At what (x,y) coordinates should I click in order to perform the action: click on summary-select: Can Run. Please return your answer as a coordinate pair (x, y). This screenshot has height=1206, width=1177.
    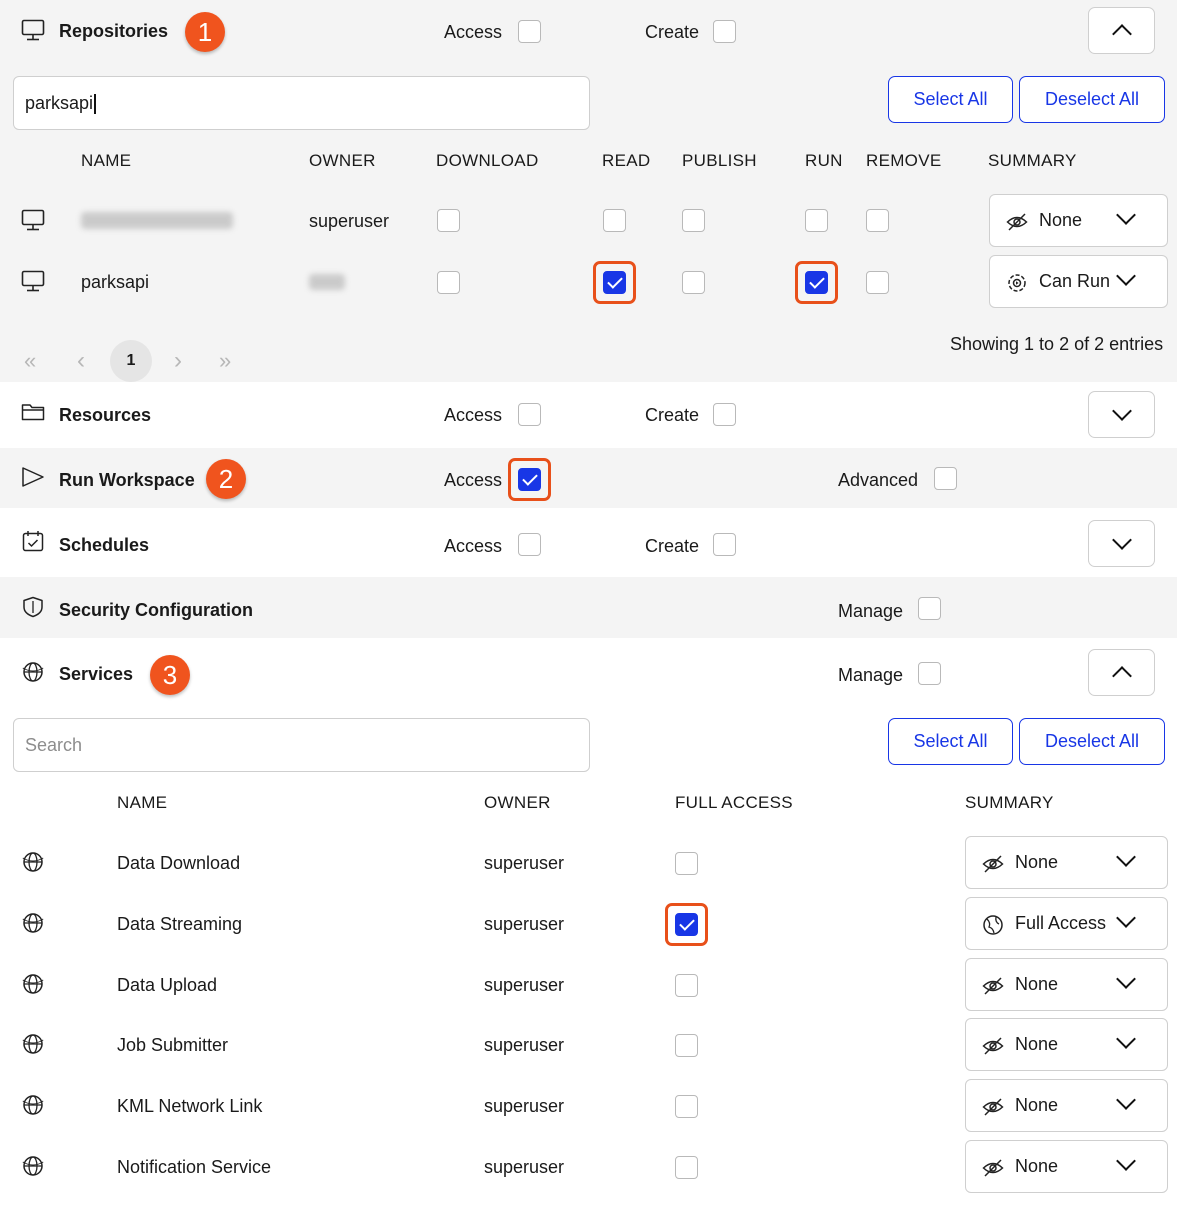
    Looking at the image, I should click on (1078, 281).